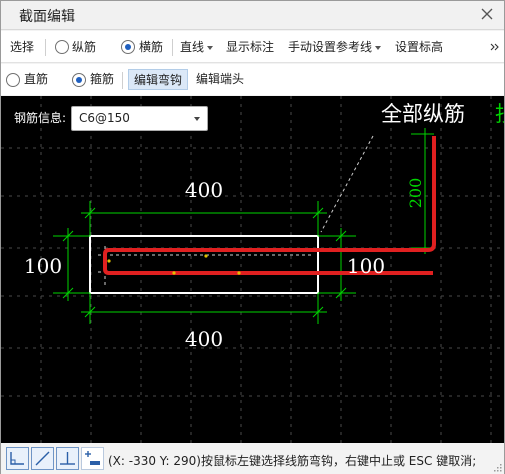  What do you see at coordinates (497, 467) in the screenshot?
I see `resize-grip-icon` at bounding box center [497, 467].